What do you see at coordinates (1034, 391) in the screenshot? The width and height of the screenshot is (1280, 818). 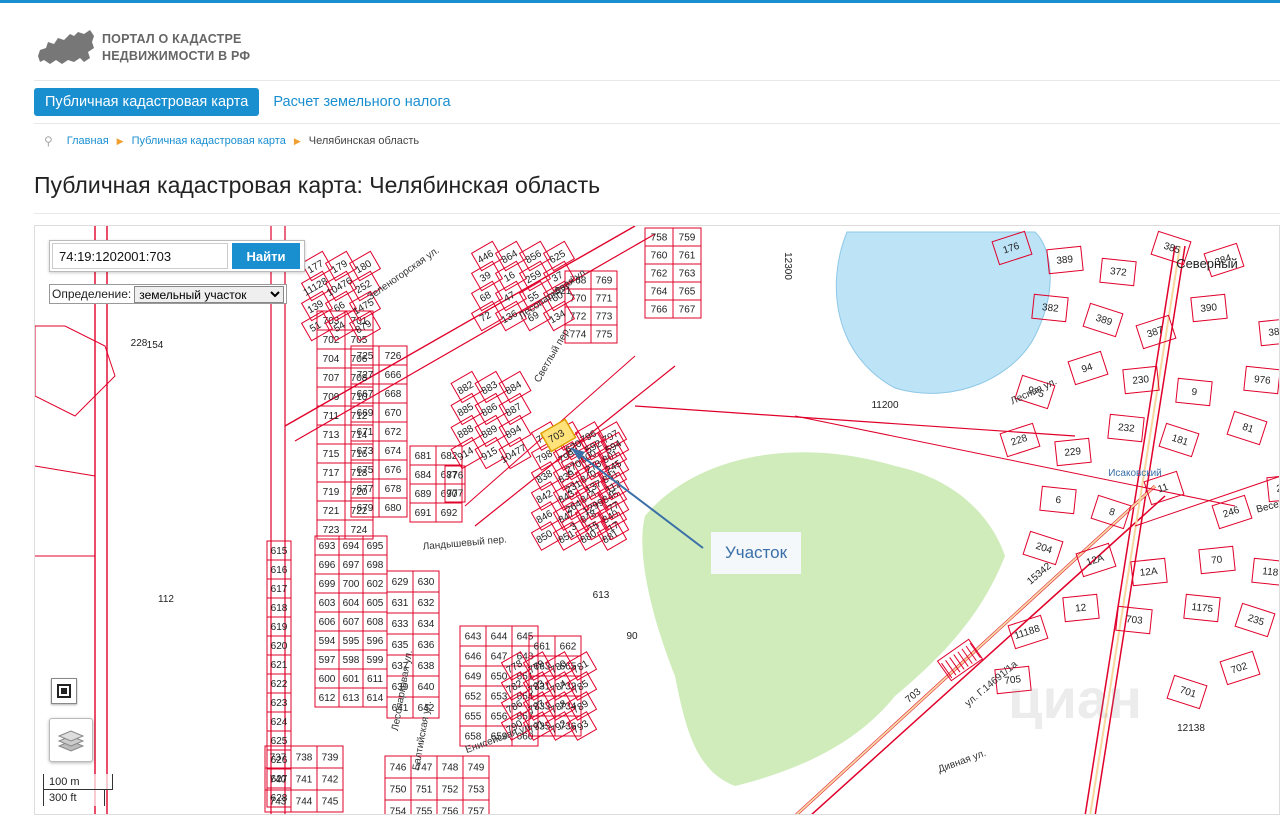 I see `street-name-label: Лесная ул.` at bounding box center [1034, 391].